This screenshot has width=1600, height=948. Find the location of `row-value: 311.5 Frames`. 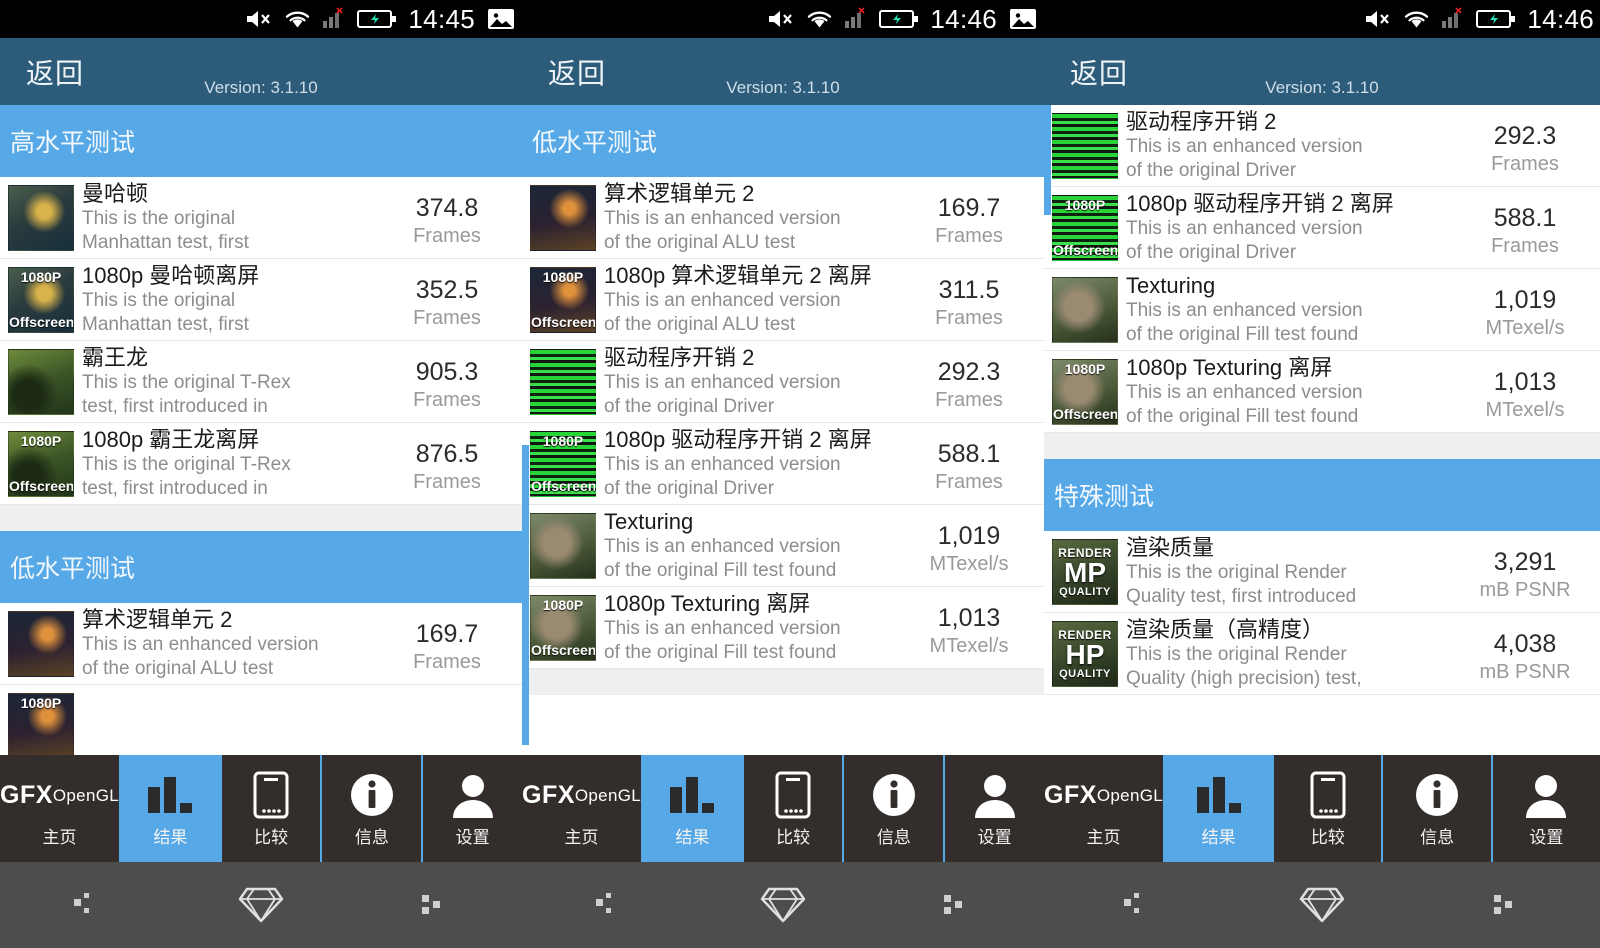

row-value: 311.5 Frames is located at coordinates (969, 297).